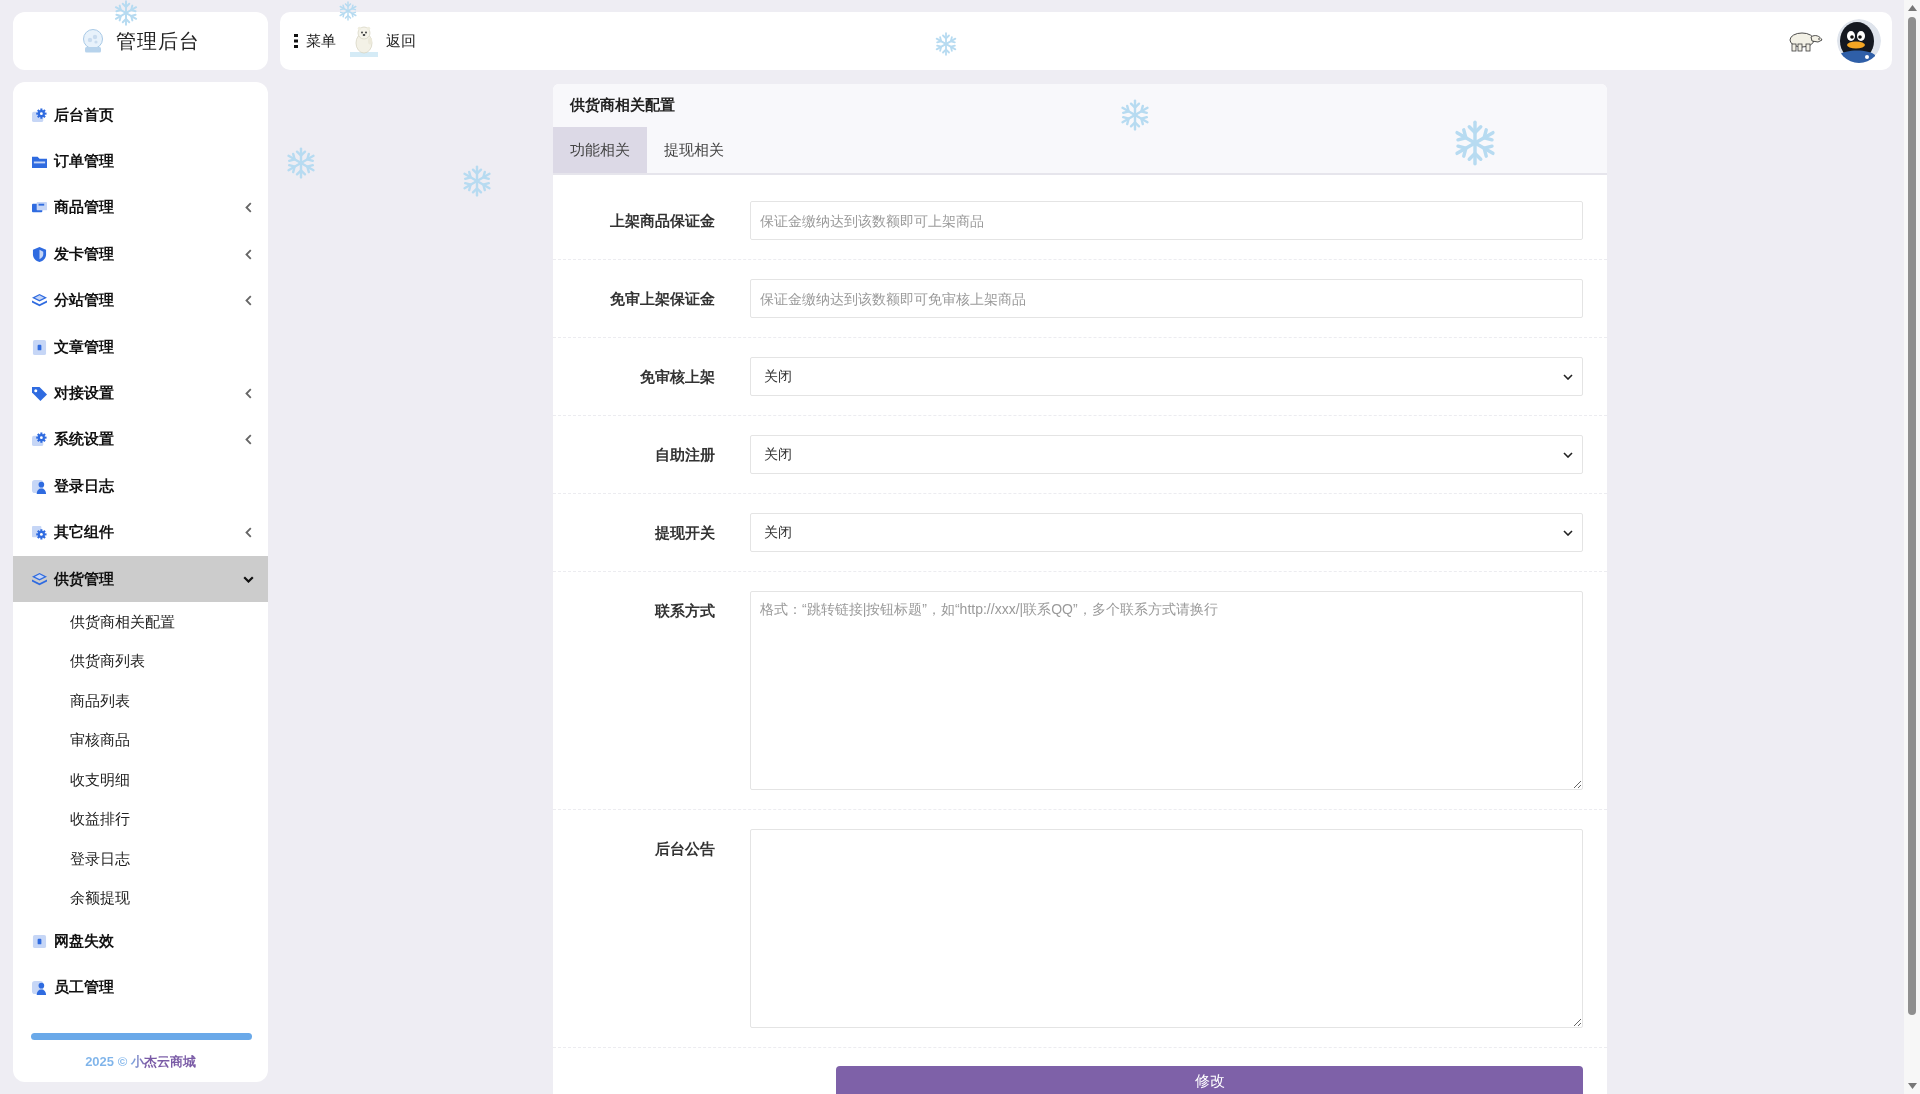 The width and height of the screenshot is (1920, 1094). What do you see at coordinates (140, 819) in the screenshot?
I see `submenu-item: 收益排行` at bounding box center [140, 819].